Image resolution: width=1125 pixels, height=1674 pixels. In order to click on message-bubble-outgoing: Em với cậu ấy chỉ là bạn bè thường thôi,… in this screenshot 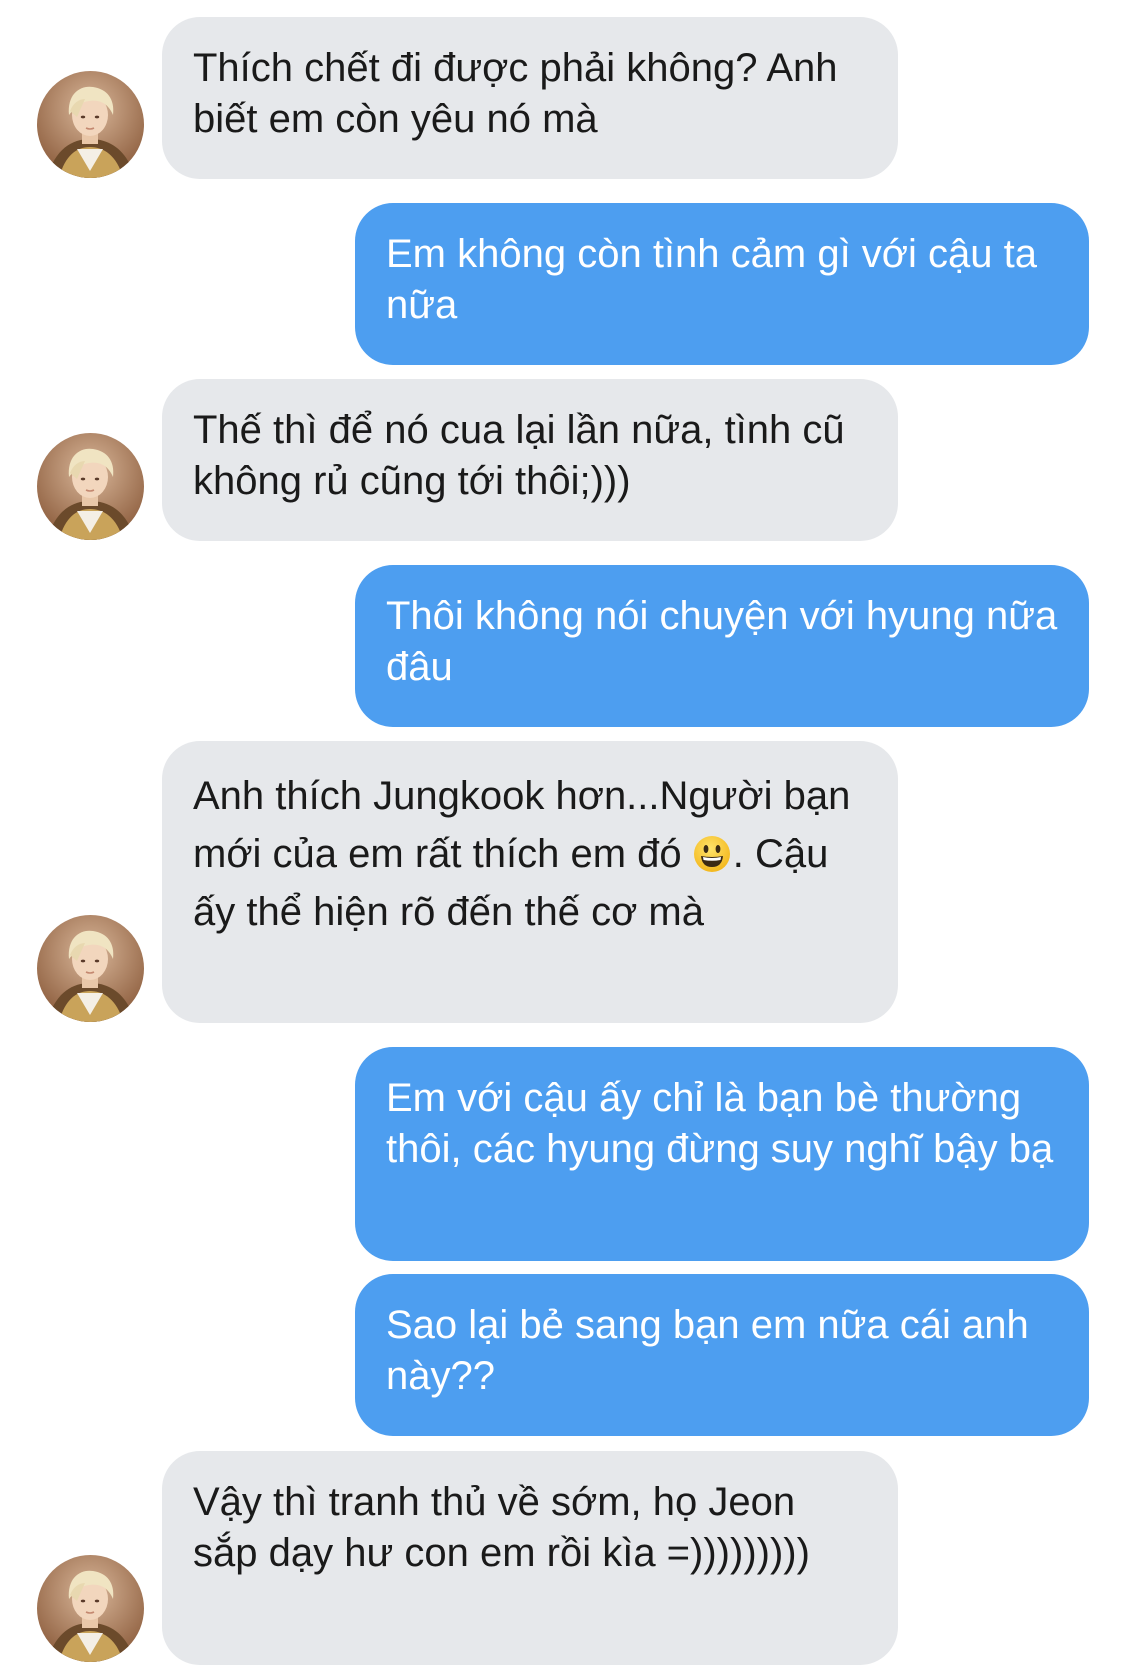, I will do `click(722, 1154)`.